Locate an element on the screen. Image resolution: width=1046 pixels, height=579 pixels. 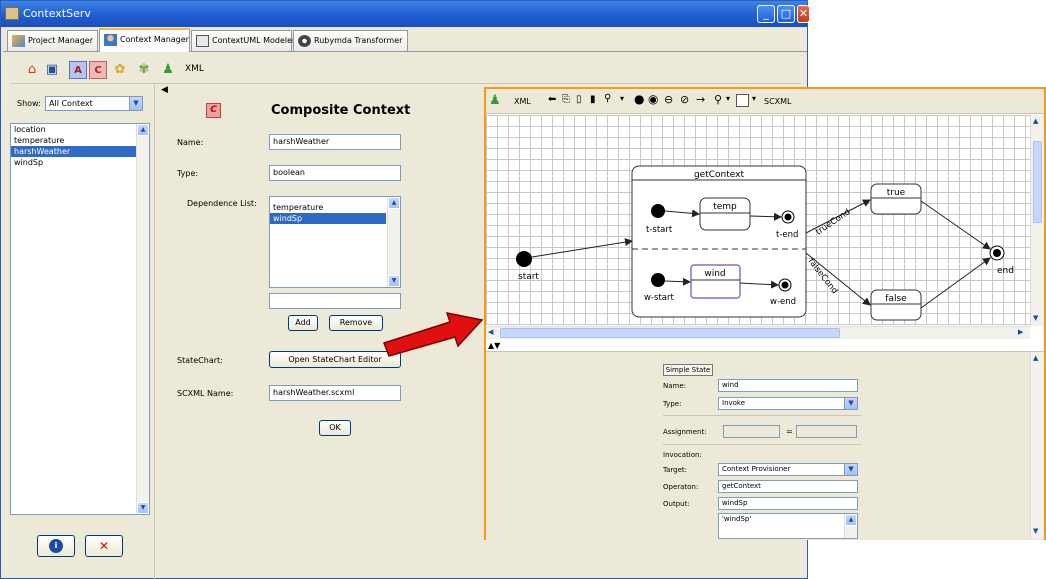
target-label: Target: is located at coordinates (675, 470).